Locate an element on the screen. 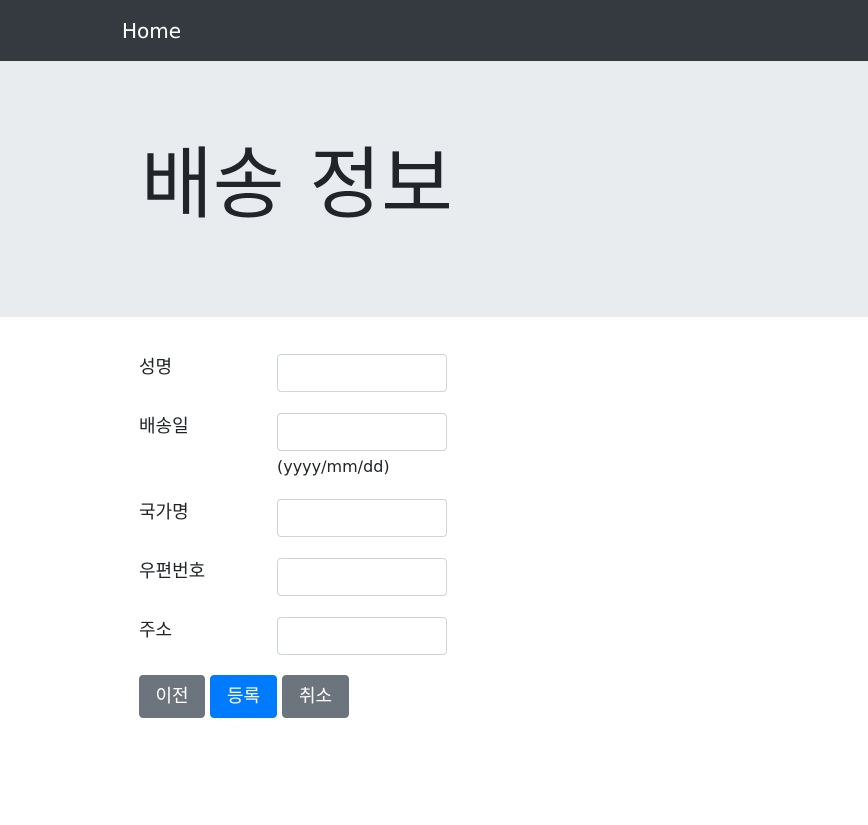 This screenshot has width=868, height=825. shipping-date-label: 배송일 is located at coordinates (164, 426).